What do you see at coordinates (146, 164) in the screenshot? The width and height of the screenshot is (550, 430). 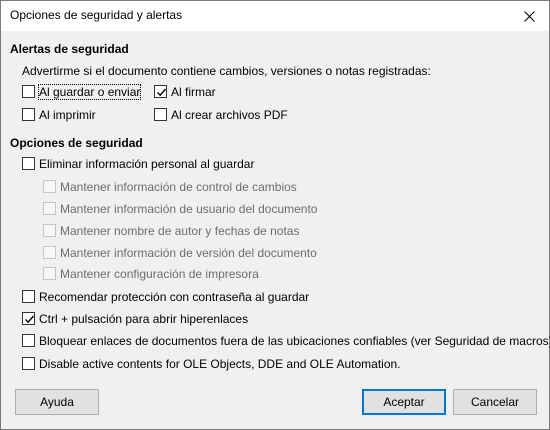 I see `checkbox-label-eliminar-info-personal: Eliminar información personal al guardar` at bounding box center [146, 164].